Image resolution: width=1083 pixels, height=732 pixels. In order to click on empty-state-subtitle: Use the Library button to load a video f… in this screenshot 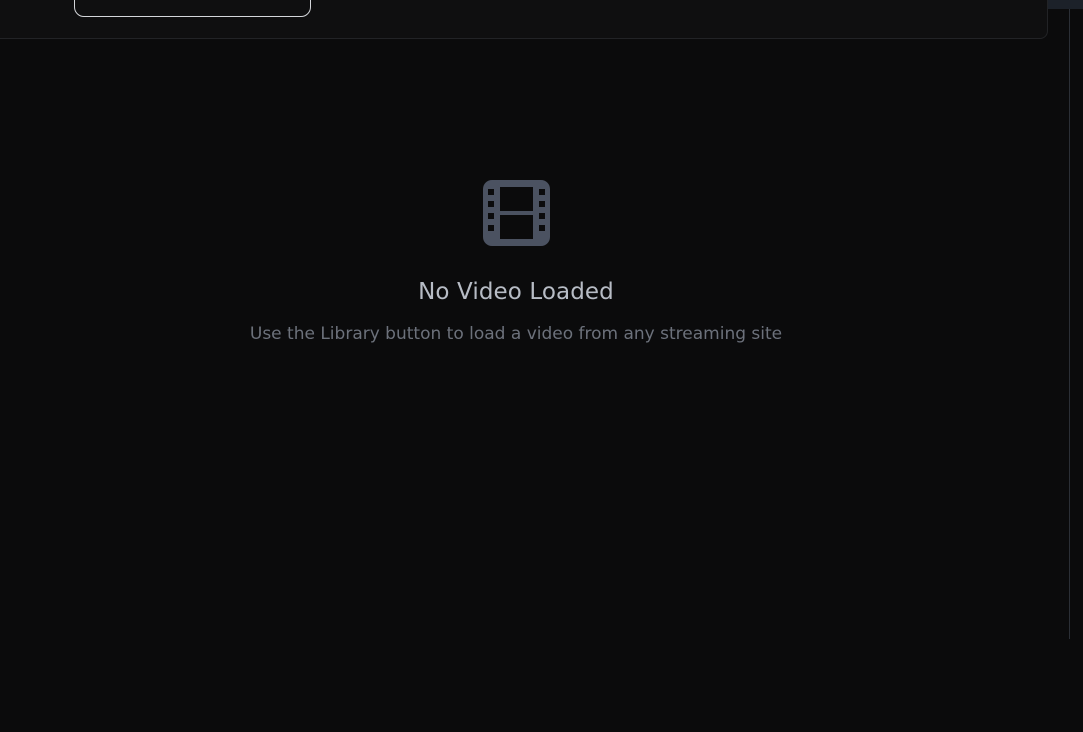, I will do `click(516, 334)`.